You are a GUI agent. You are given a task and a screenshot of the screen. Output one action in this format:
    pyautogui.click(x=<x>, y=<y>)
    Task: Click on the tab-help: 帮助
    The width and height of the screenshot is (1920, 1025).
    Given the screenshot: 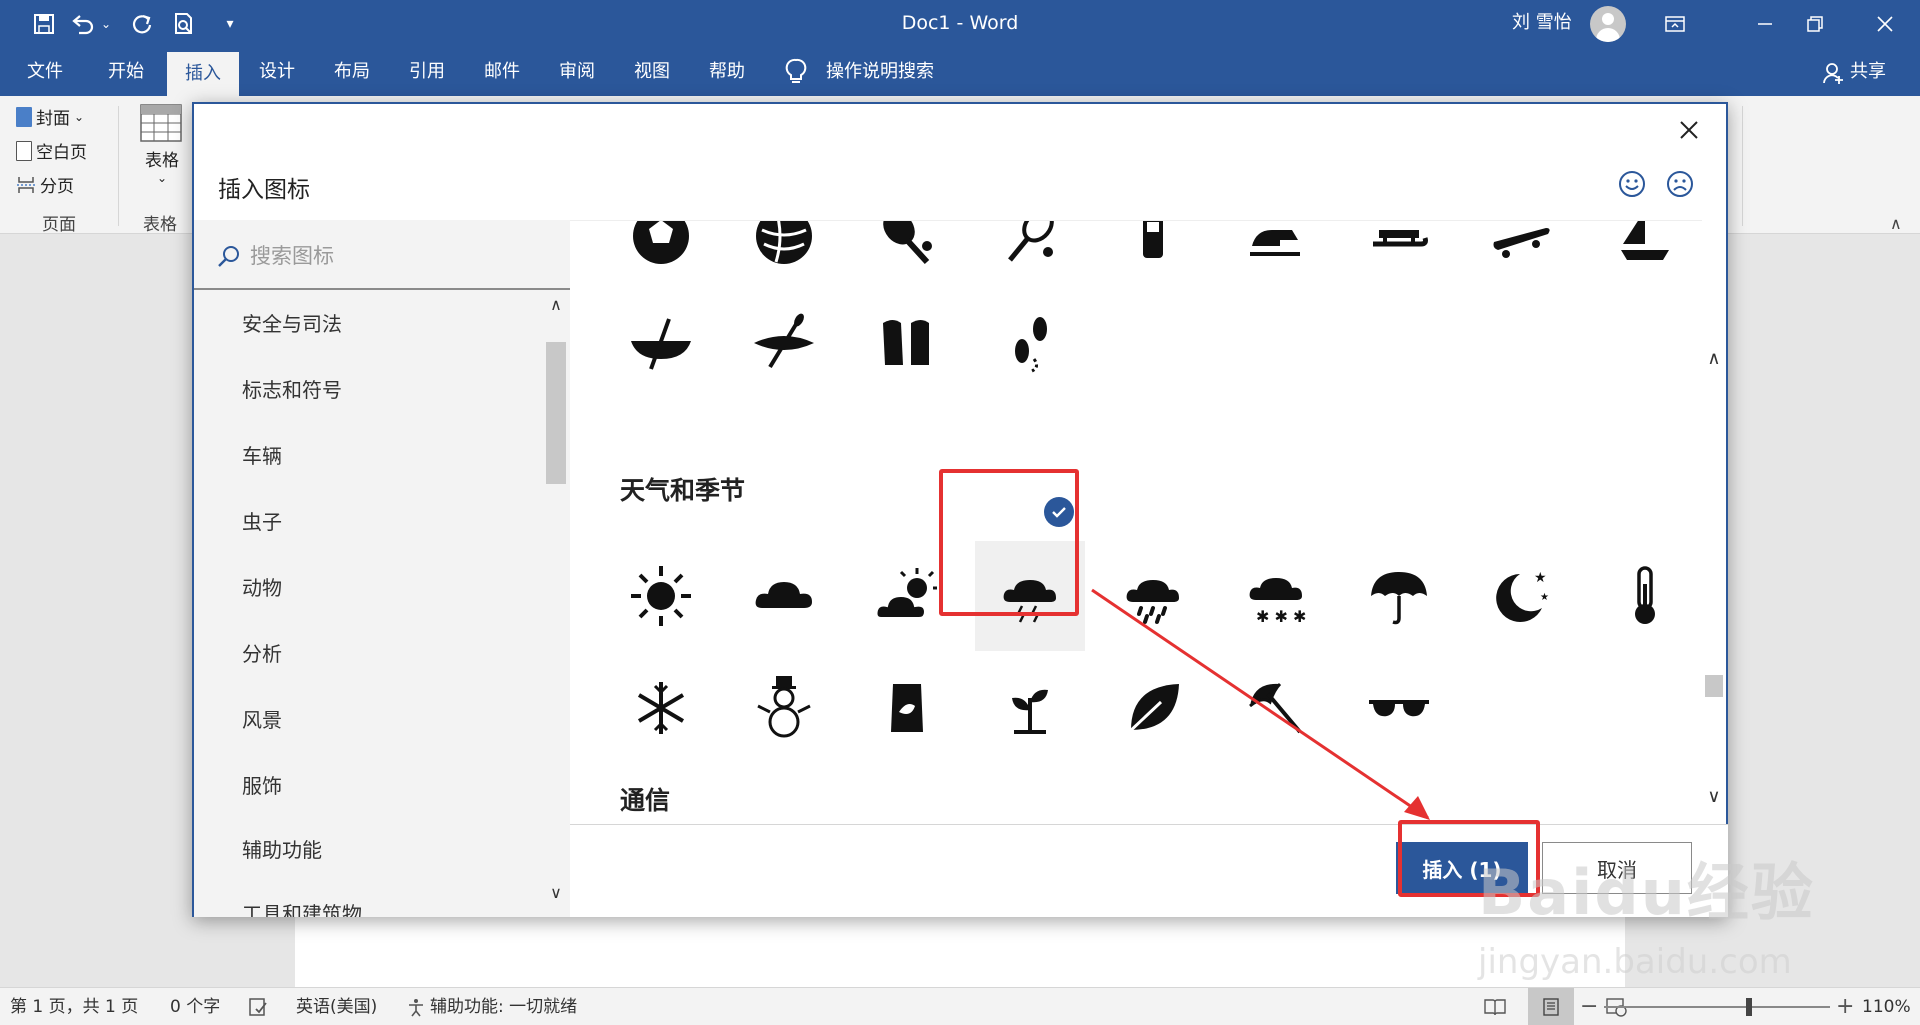 What is the action you would take?
    pyautogui.click(x=727, y=72)
    